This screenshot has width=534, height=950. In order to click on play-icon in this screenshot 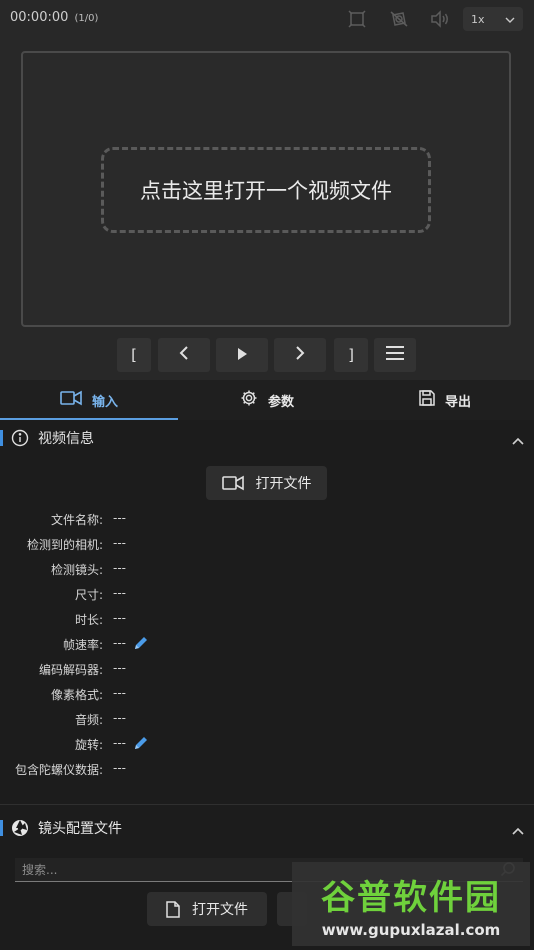, I will do `click(242, 355)`.